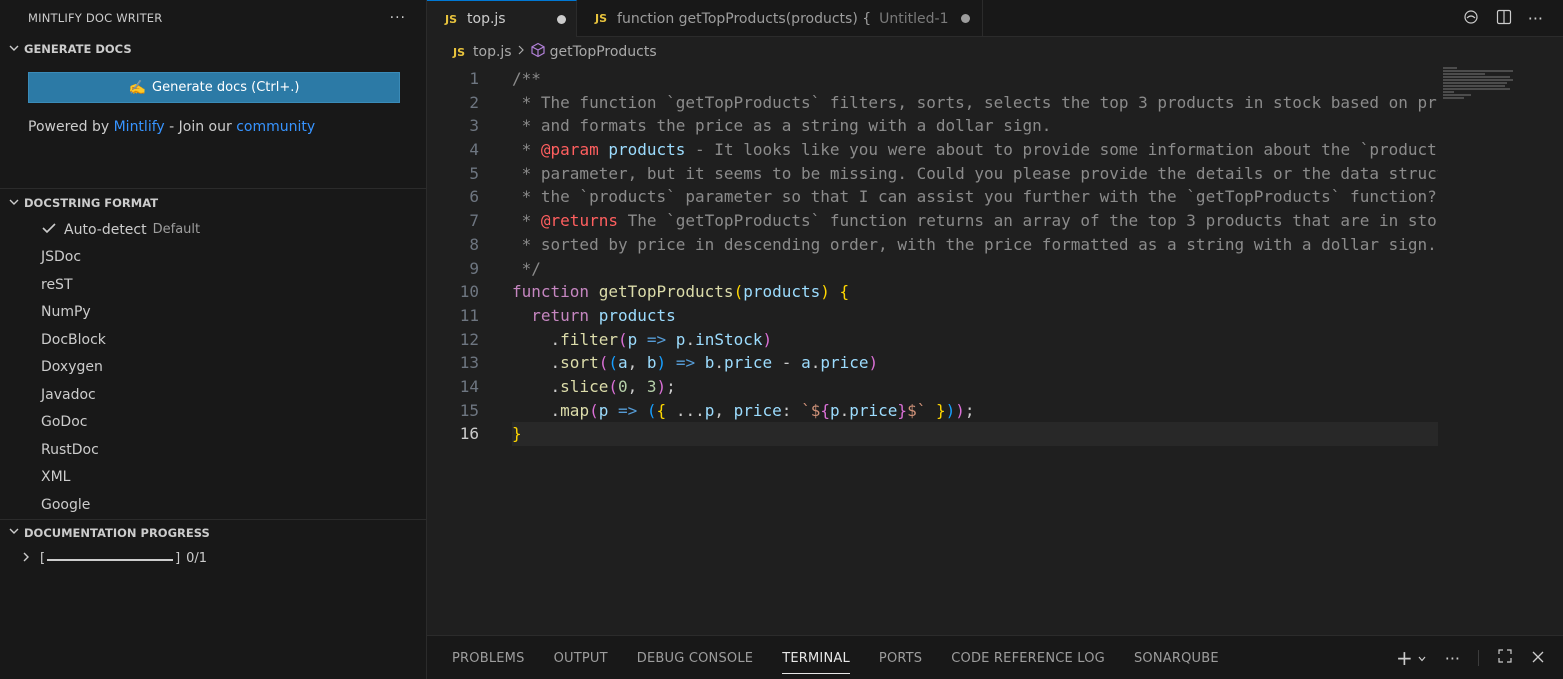  What do you see at coordinates (213, 18) in the screenshot?
I see `sidebar-header: MINTLIFY DOC WRITER ···` at bounding box center [213, 18].